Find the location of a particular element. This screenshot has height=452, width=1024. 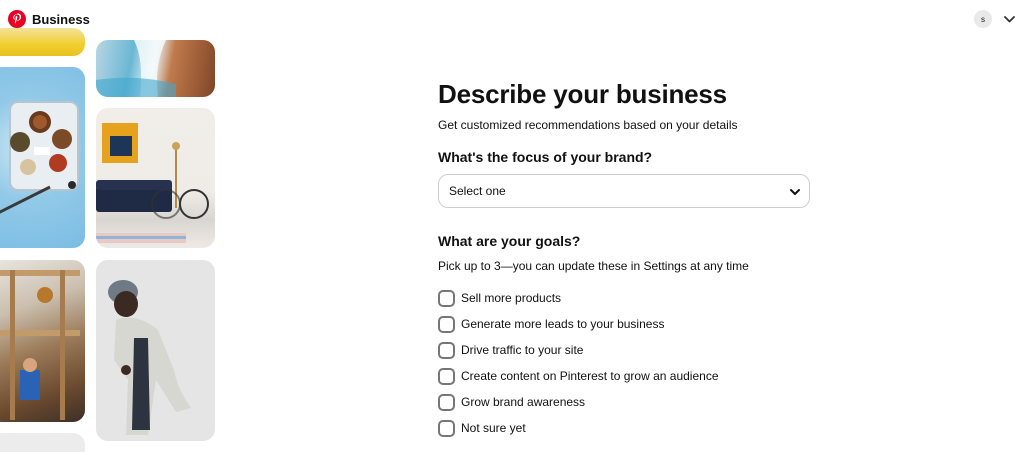

pinterest-logo-icon is located at coordinates (17, 19).